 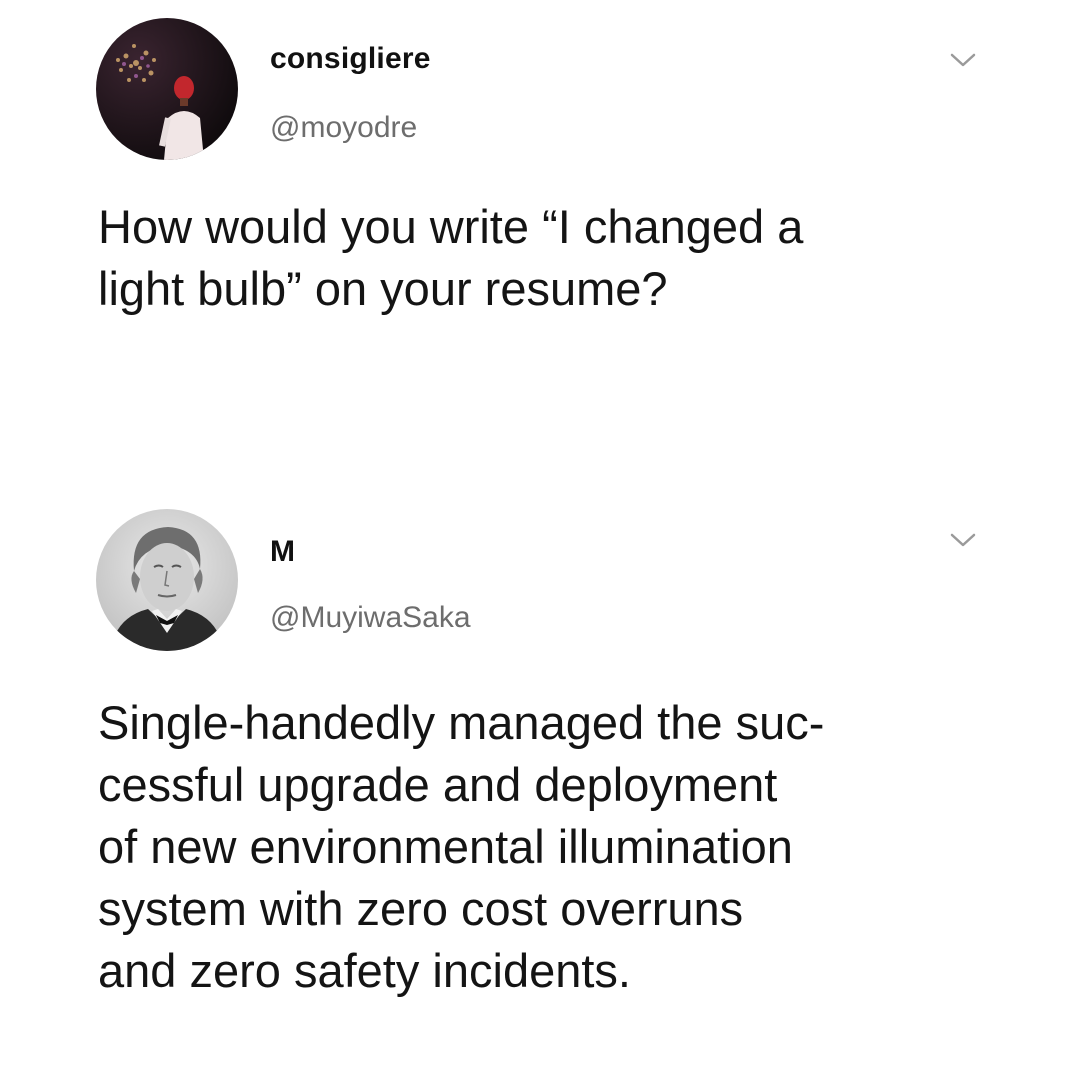 I want to click on tweet-text-line: light bulb” on your resume?, so click(x=383, y=288).